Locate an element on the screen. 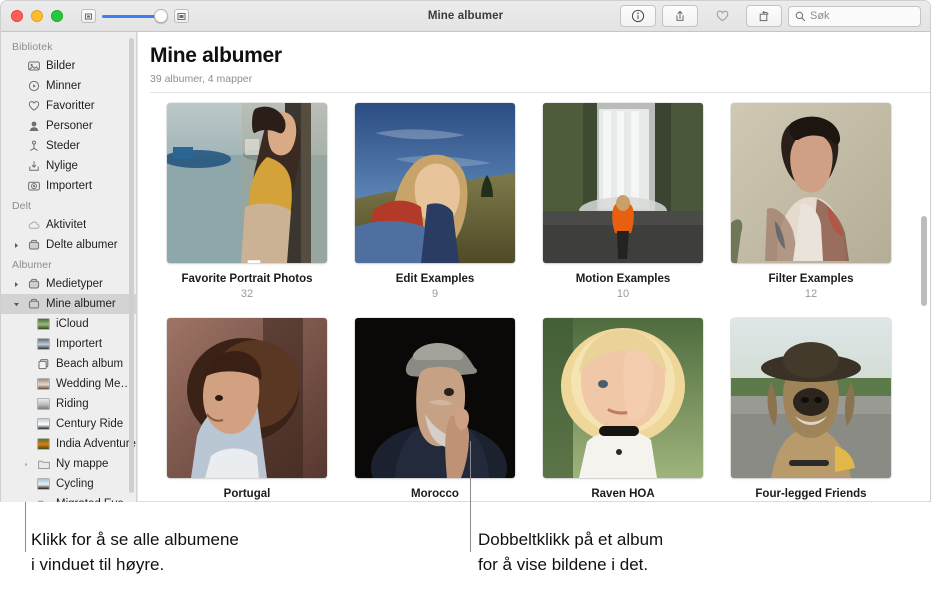  sidebar-item-label: Steder is located at coordinates (63, 146).